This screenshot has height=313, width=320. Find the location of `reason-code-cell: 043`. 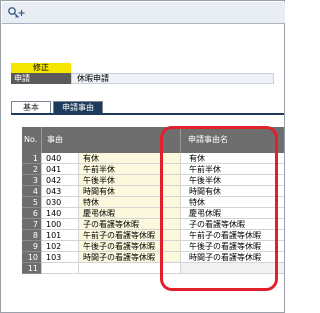

reason-code-cell: 043 is located at coordinates (60, 191).